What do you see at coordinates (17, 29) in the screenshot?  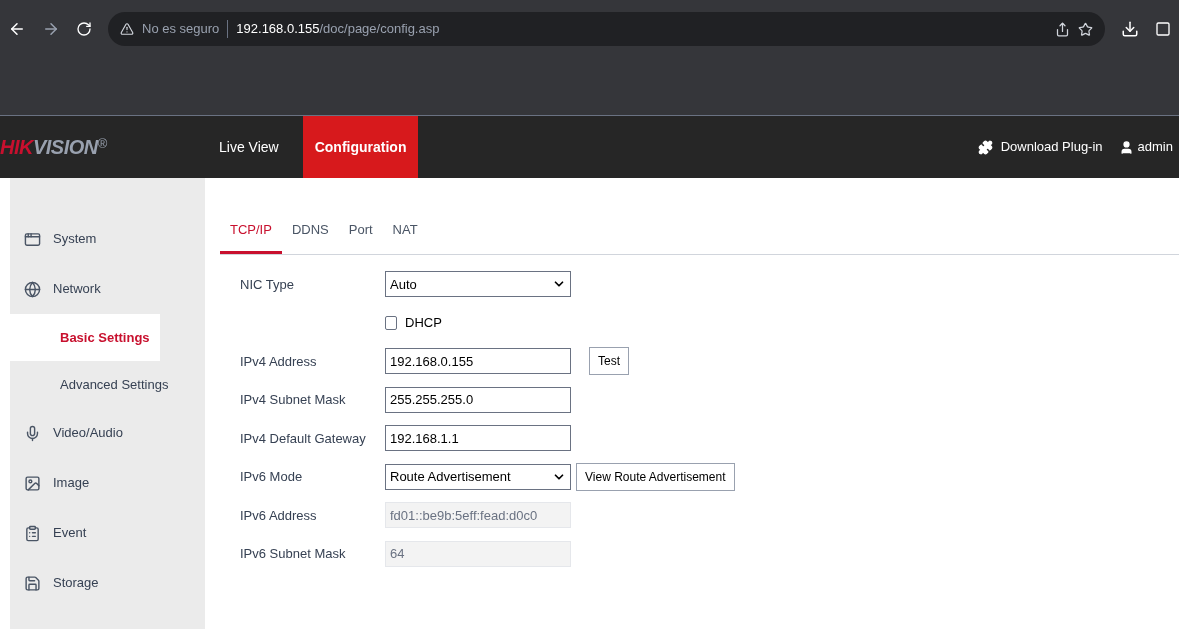 I see `back-icon` at bounding box center [17, 29].